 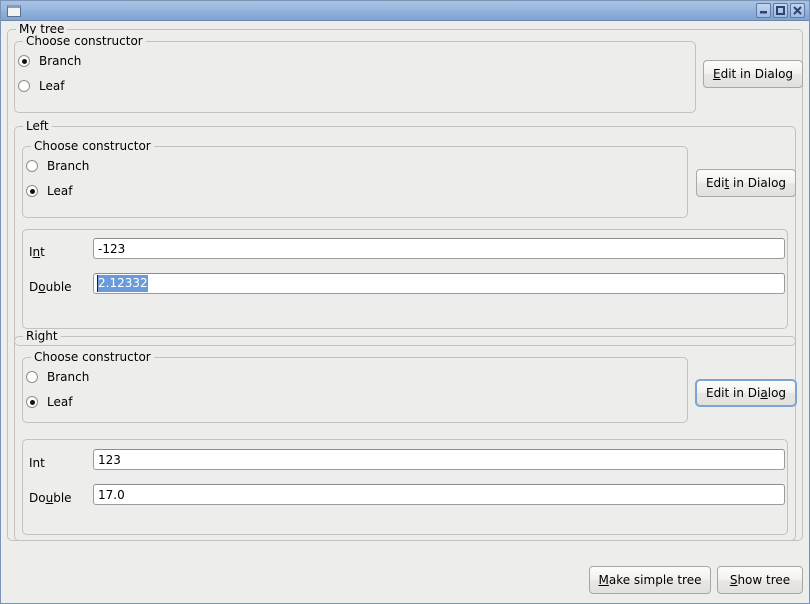 I want to click on input-value: 123, so click(x=109, y=459).